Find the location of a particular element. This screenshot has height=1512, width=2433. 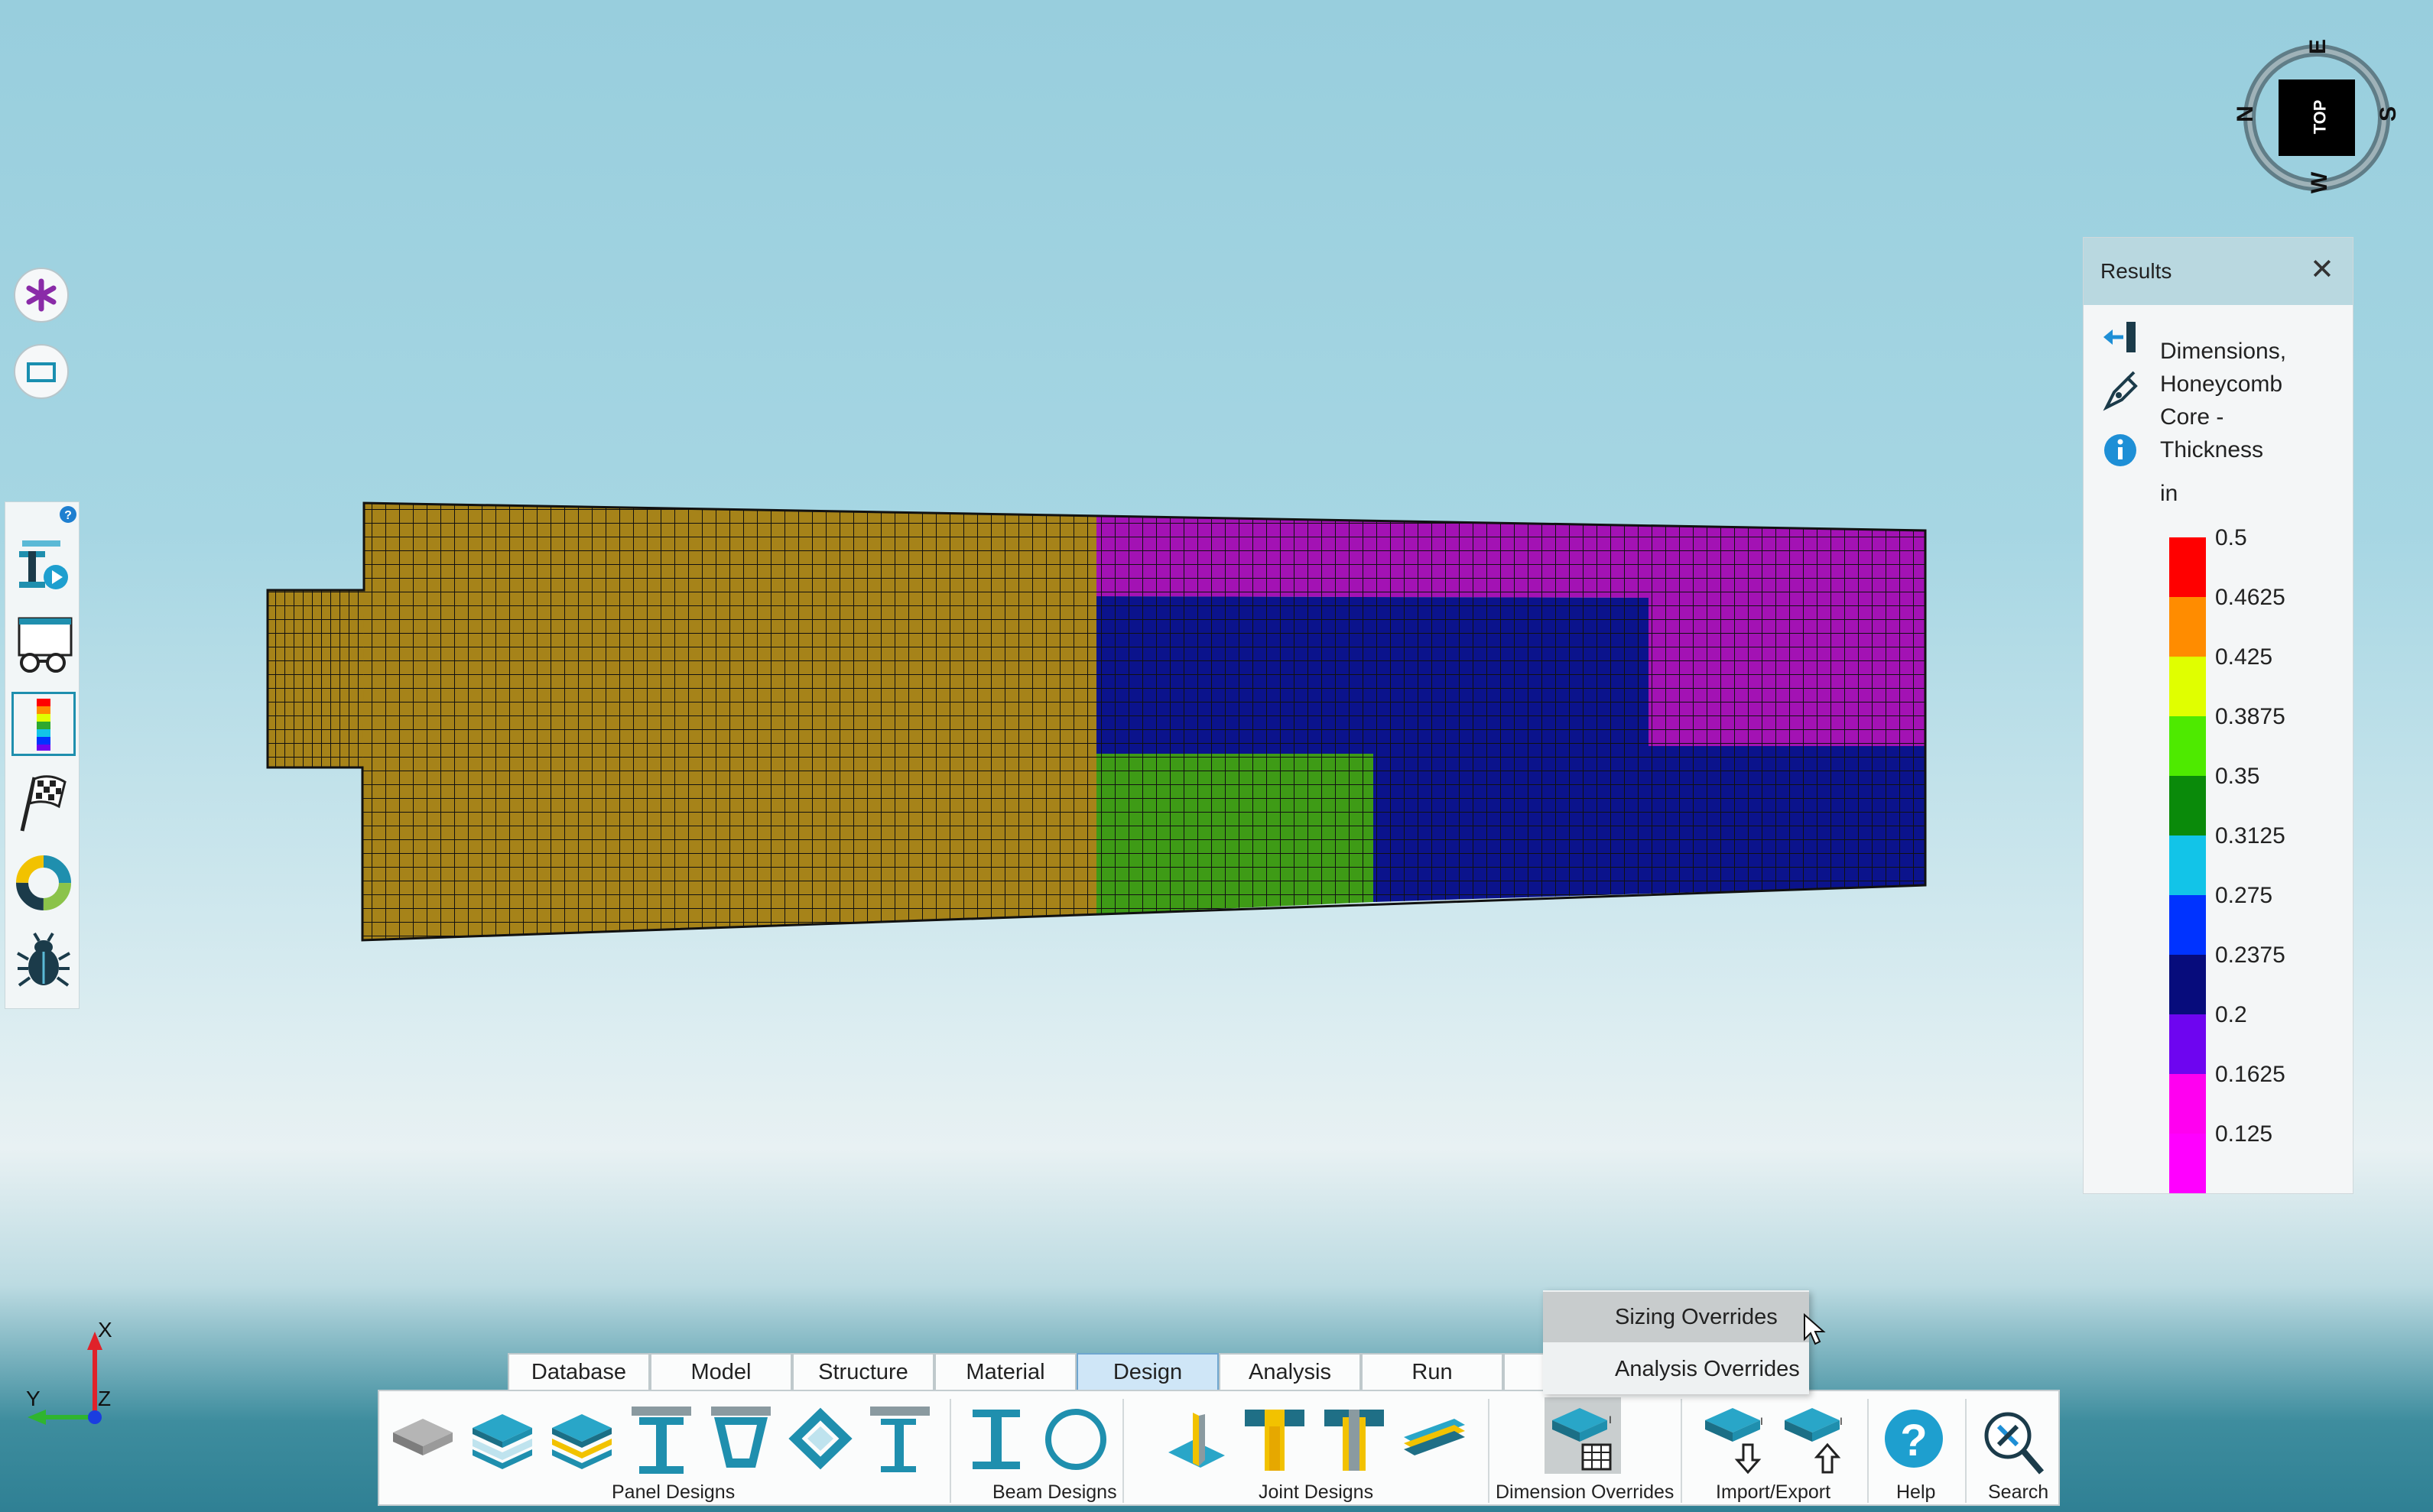

legend-value: 0.35 is located at coordinates (2237, 776).